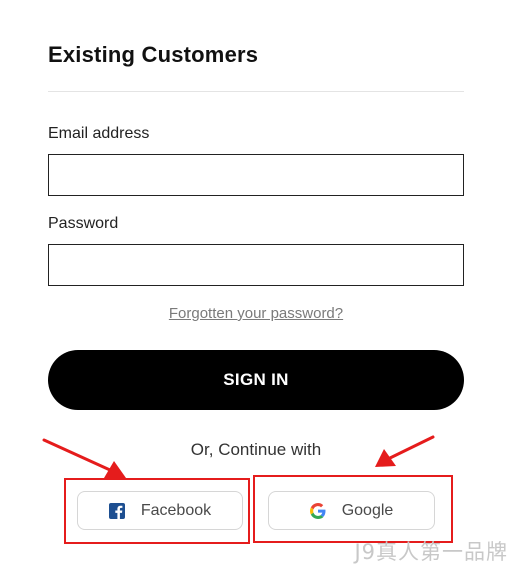 The width and height of the screenshot is (520, 571). I want to click on password-field, so click(256, 265).